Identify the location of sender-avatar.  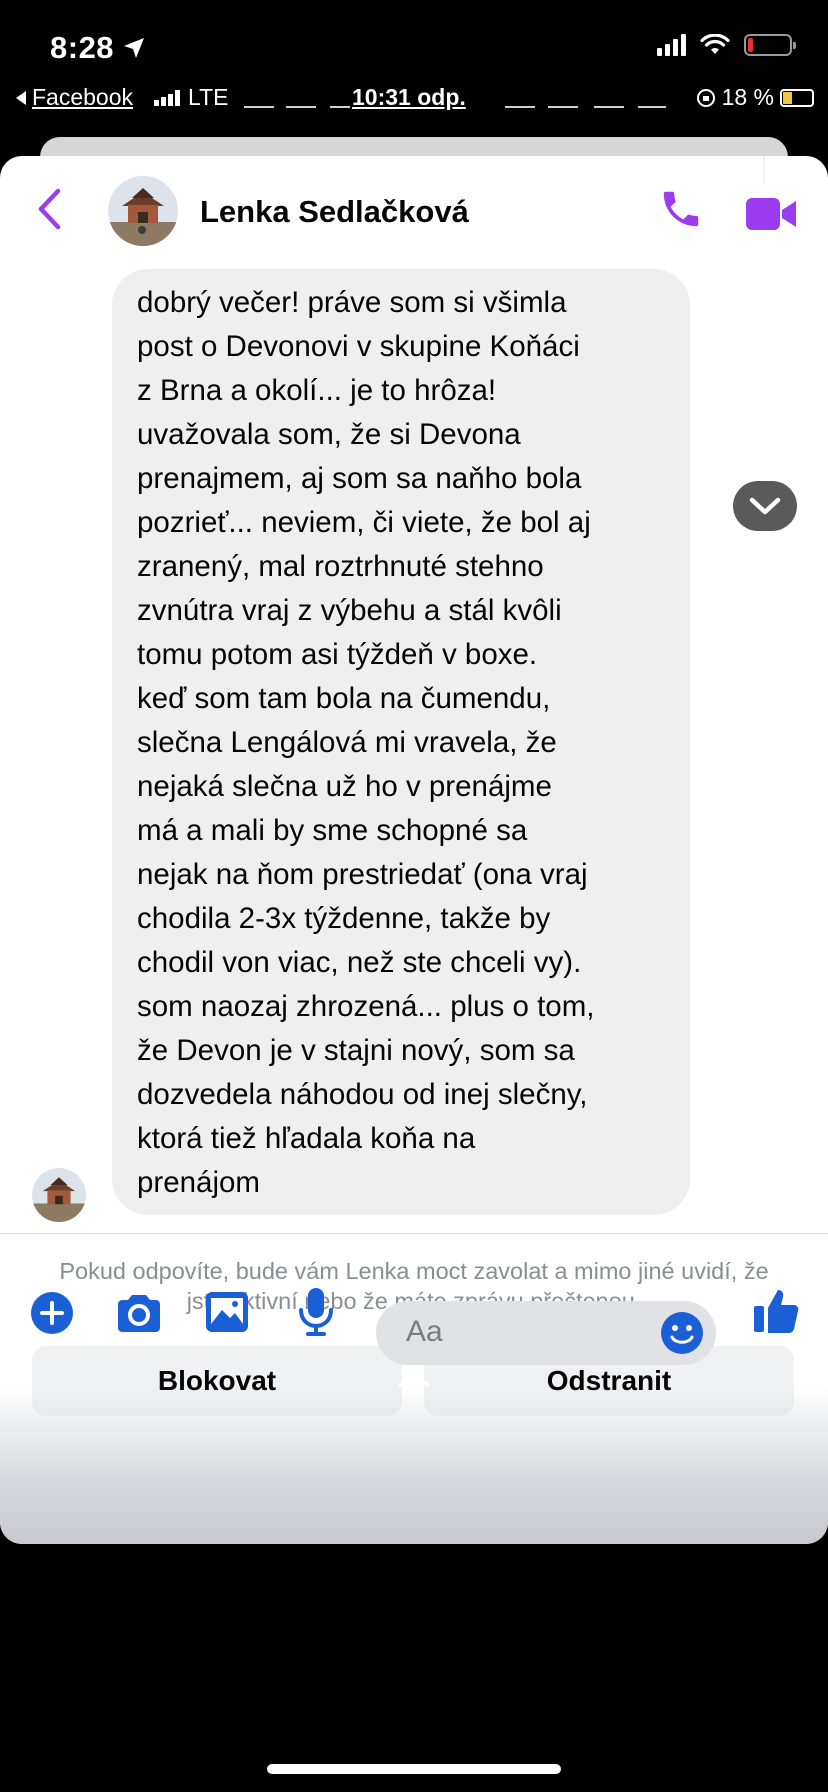
(59, 1195).